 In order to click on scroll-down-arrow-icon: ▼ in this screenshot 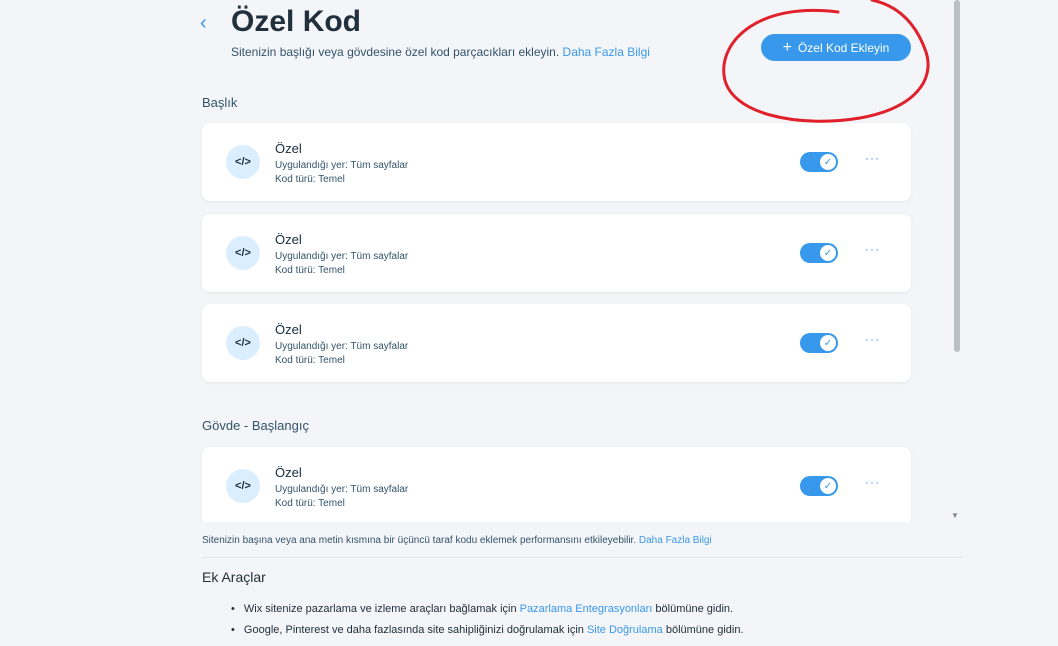, I will do `click(955, 515)`.